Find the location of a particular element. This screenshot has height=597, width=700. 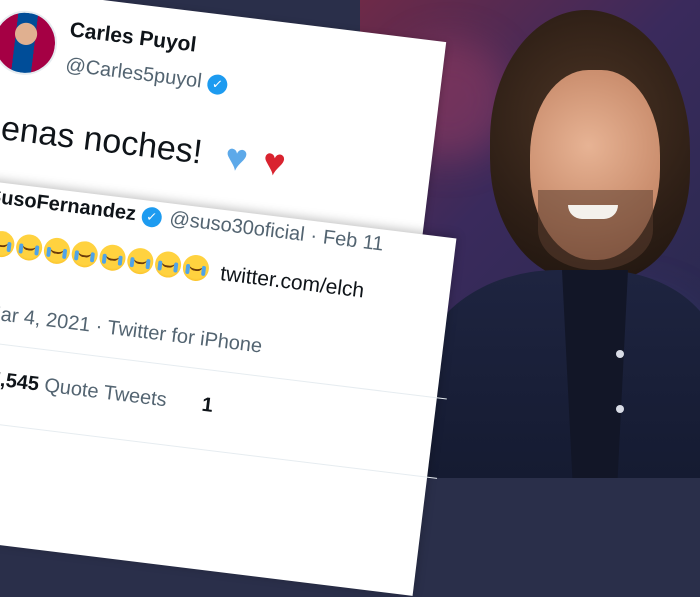

jacket is located at coordinates (560, 374).